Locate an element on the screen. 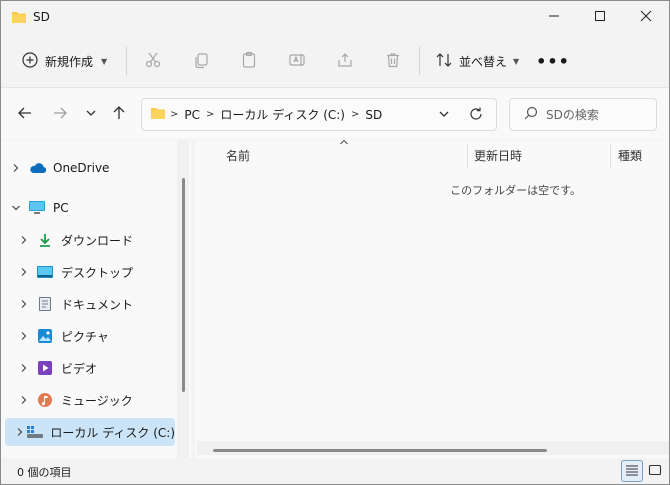 Image resolution: width=670 pixels, height=485 pixels. sort-button: 並べ替え ▼ is located at coordinates (477, 61).